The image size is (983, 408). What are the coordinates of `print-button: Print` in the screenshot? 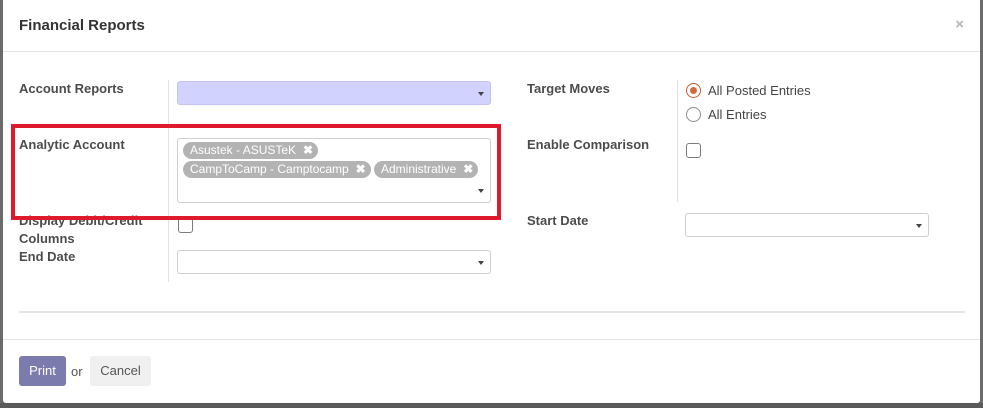 It's located at (42, 371).